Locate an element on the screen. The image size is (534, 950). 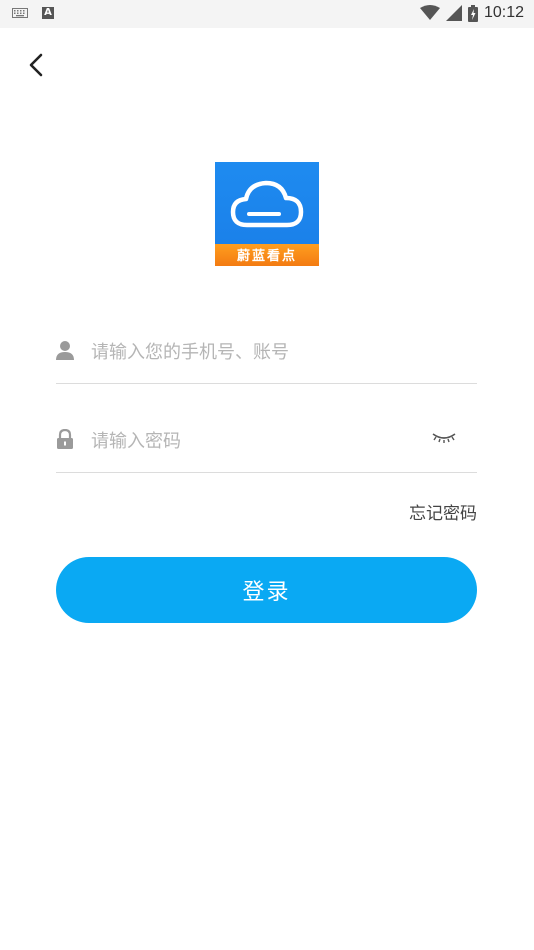
status-bar-left: A is located at coordinates (33, 13).